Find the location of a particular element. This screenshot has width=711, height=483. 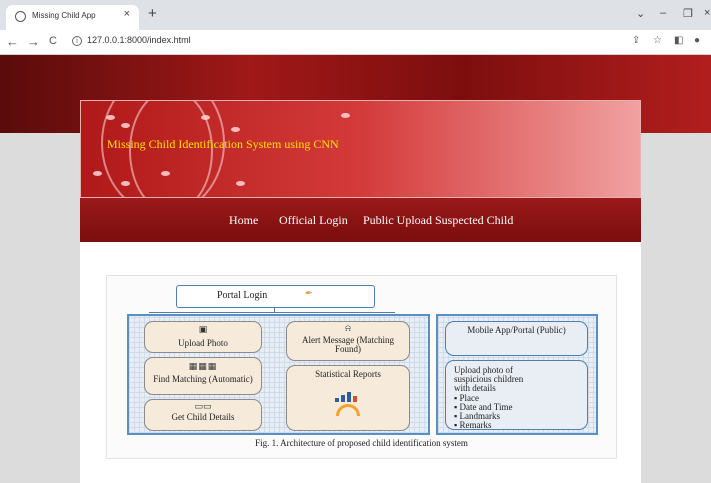

find-matching-label: Find Matching (Automatic) is located at coordinates (203, 379).